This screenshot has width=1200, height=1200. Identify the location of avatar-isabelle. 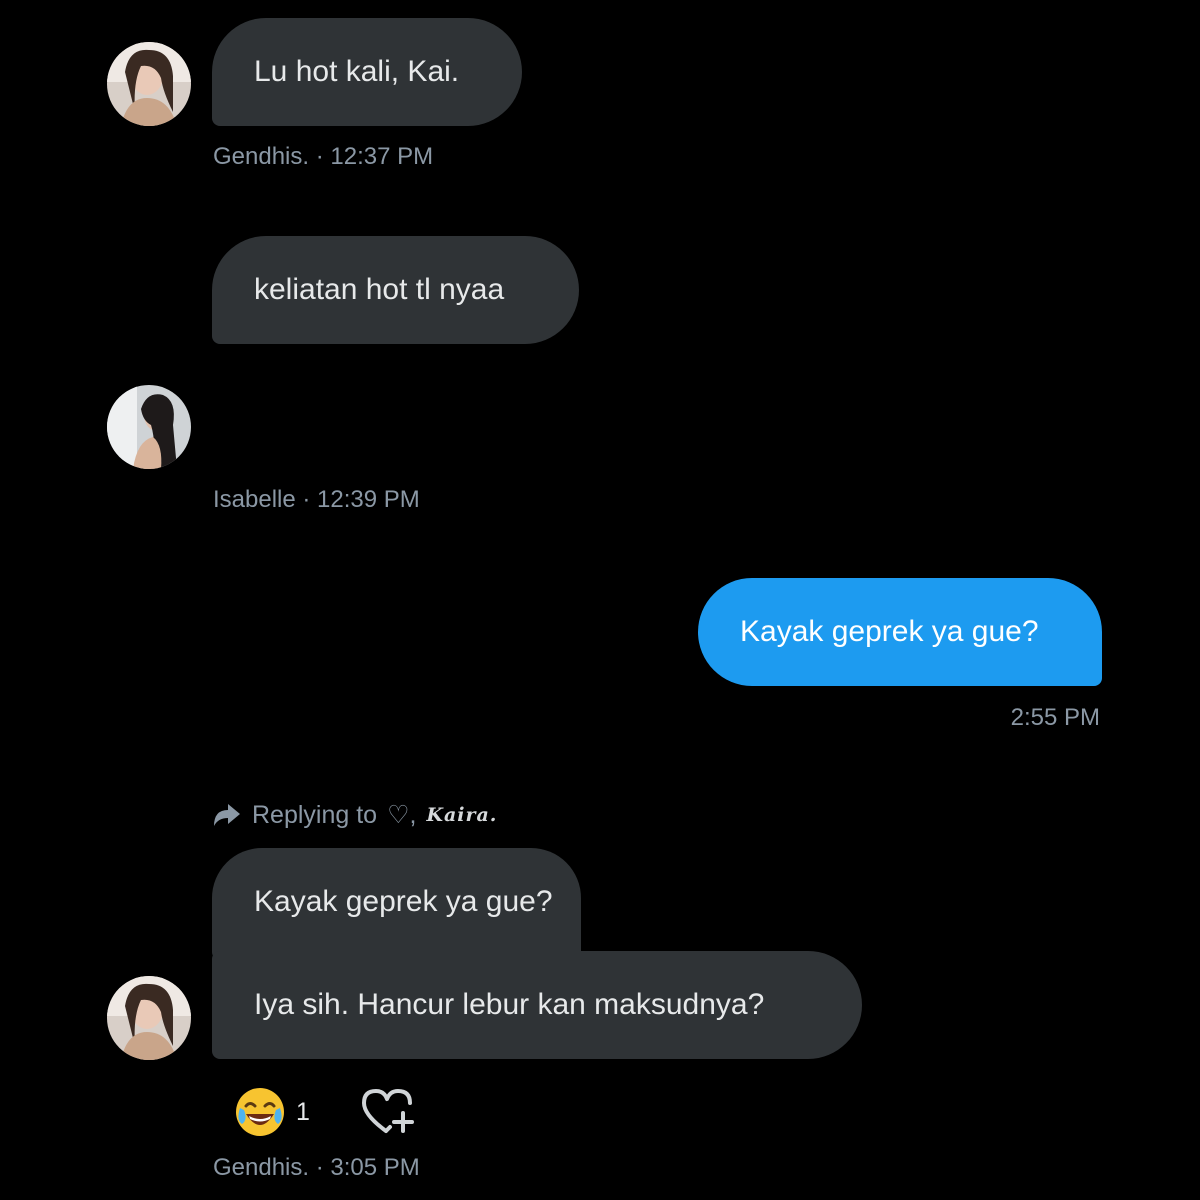
(149, 427).